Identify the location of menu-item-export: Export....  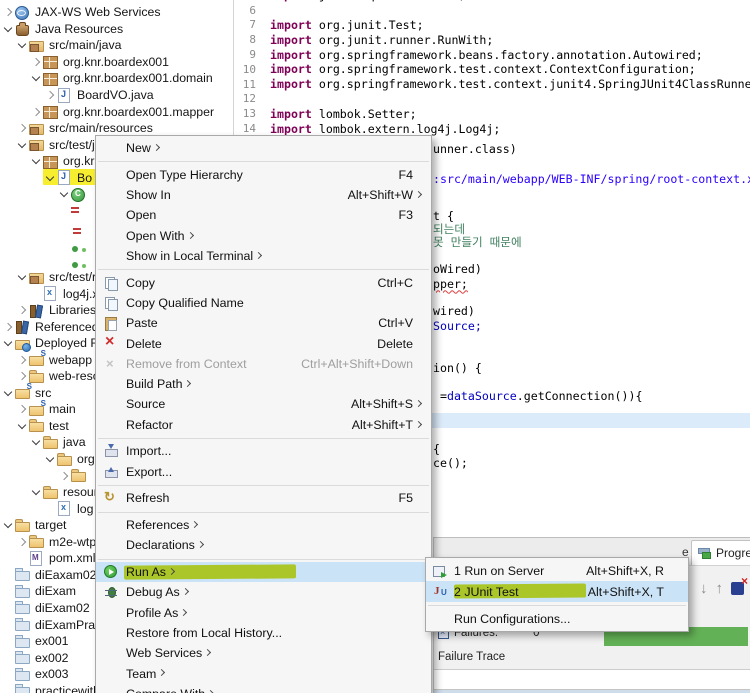
(263, 472).